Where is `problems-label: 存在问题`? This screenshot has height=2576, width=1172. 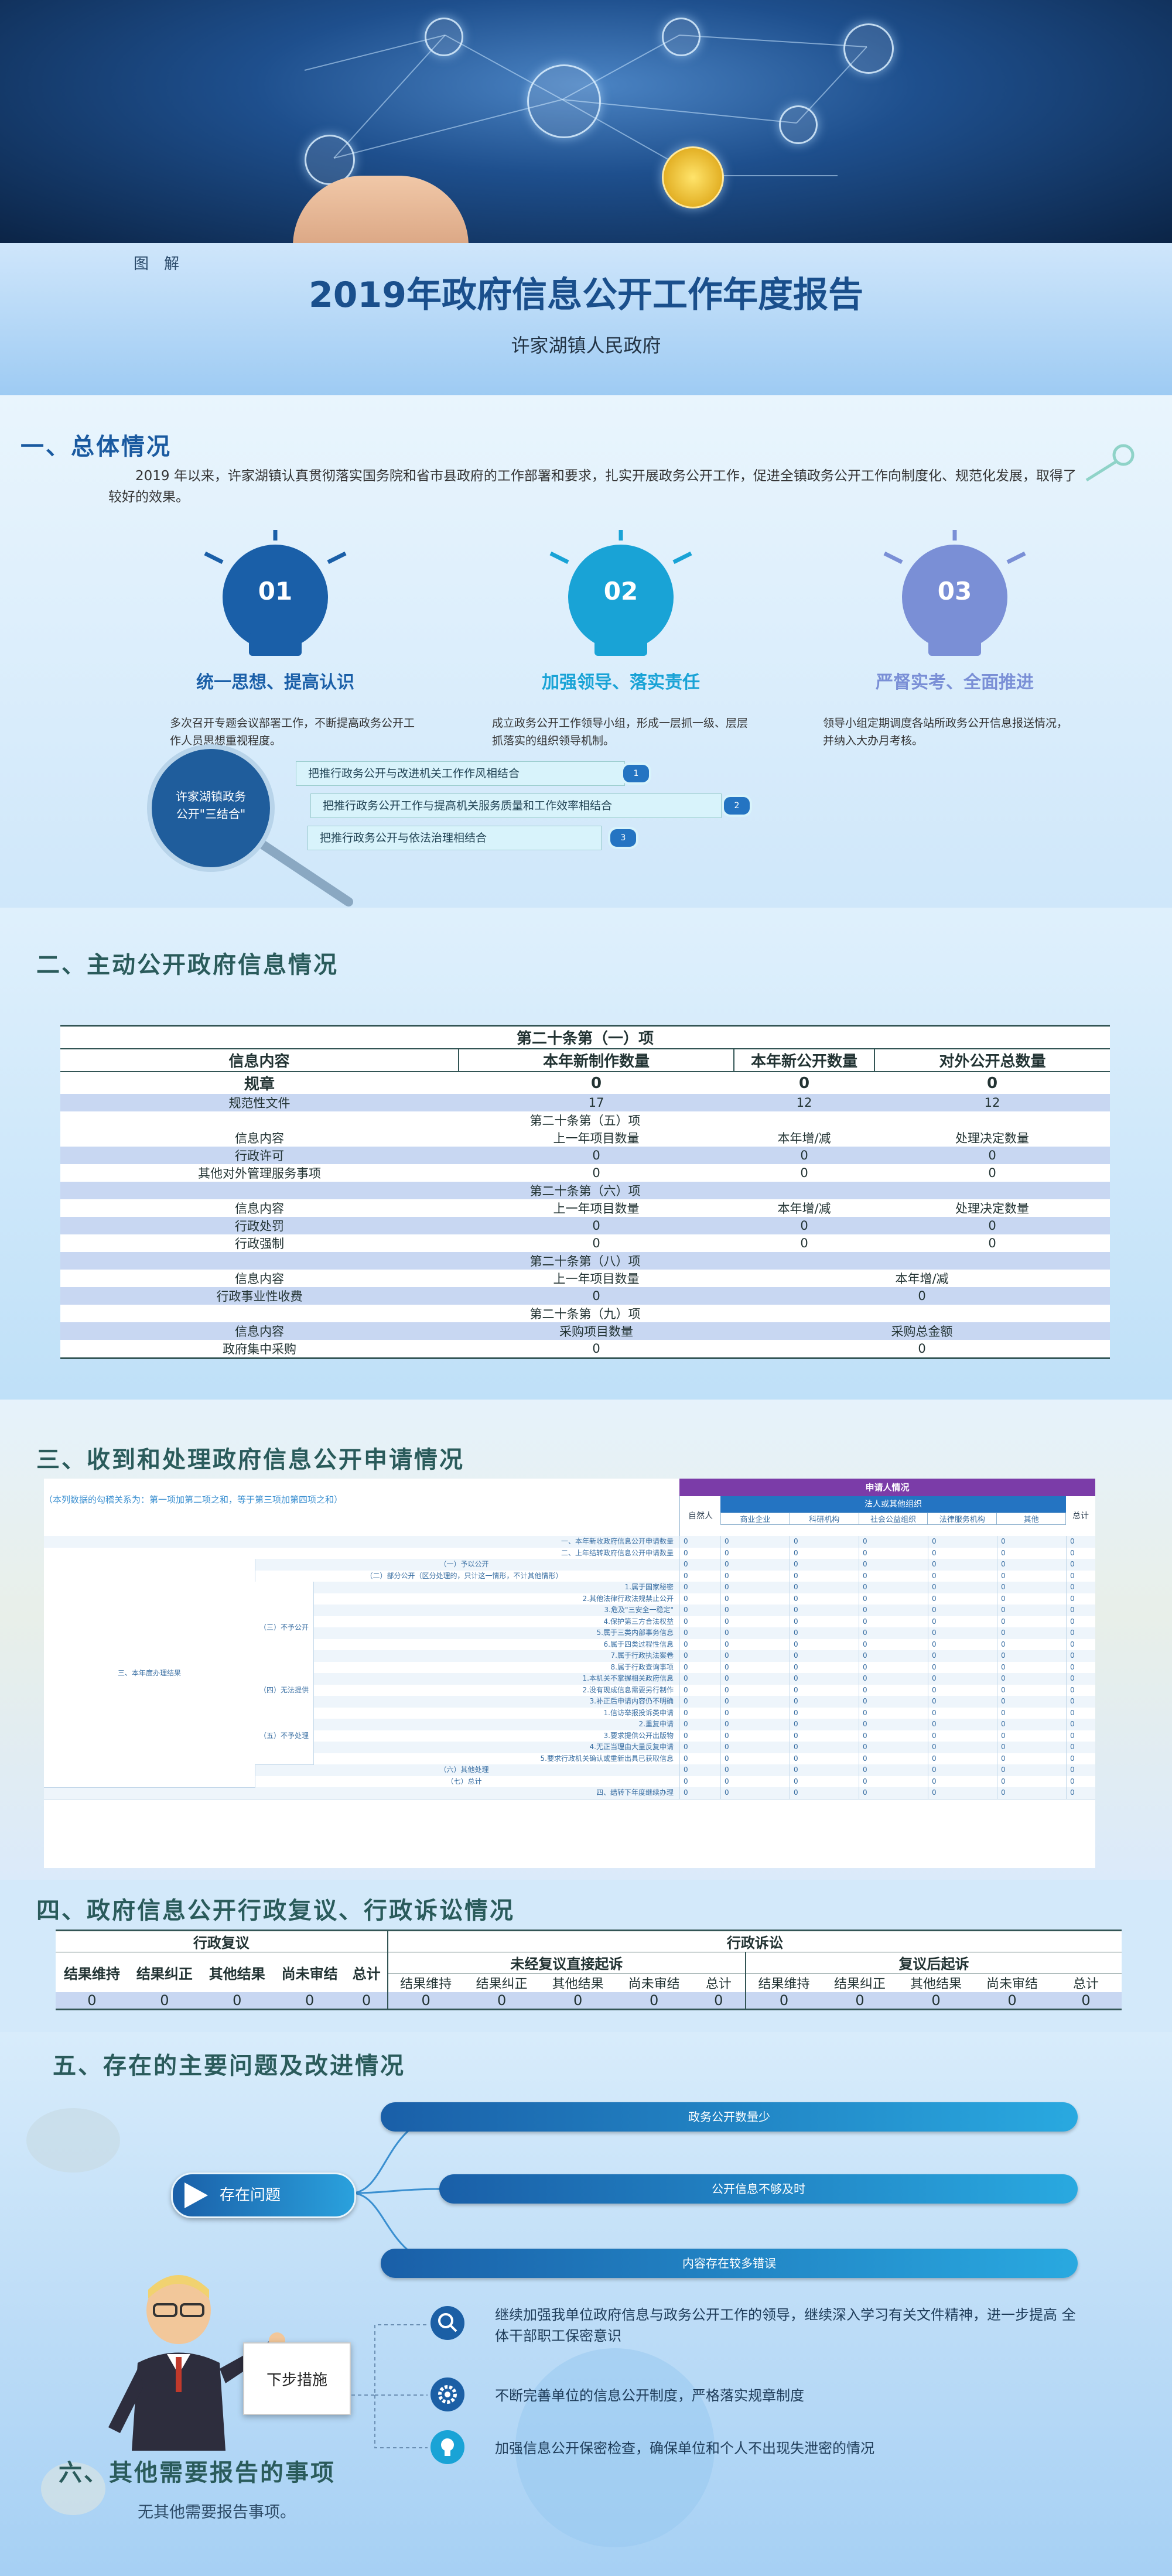 problems-label: 存在问题 is located at coordinates (250, 2195).